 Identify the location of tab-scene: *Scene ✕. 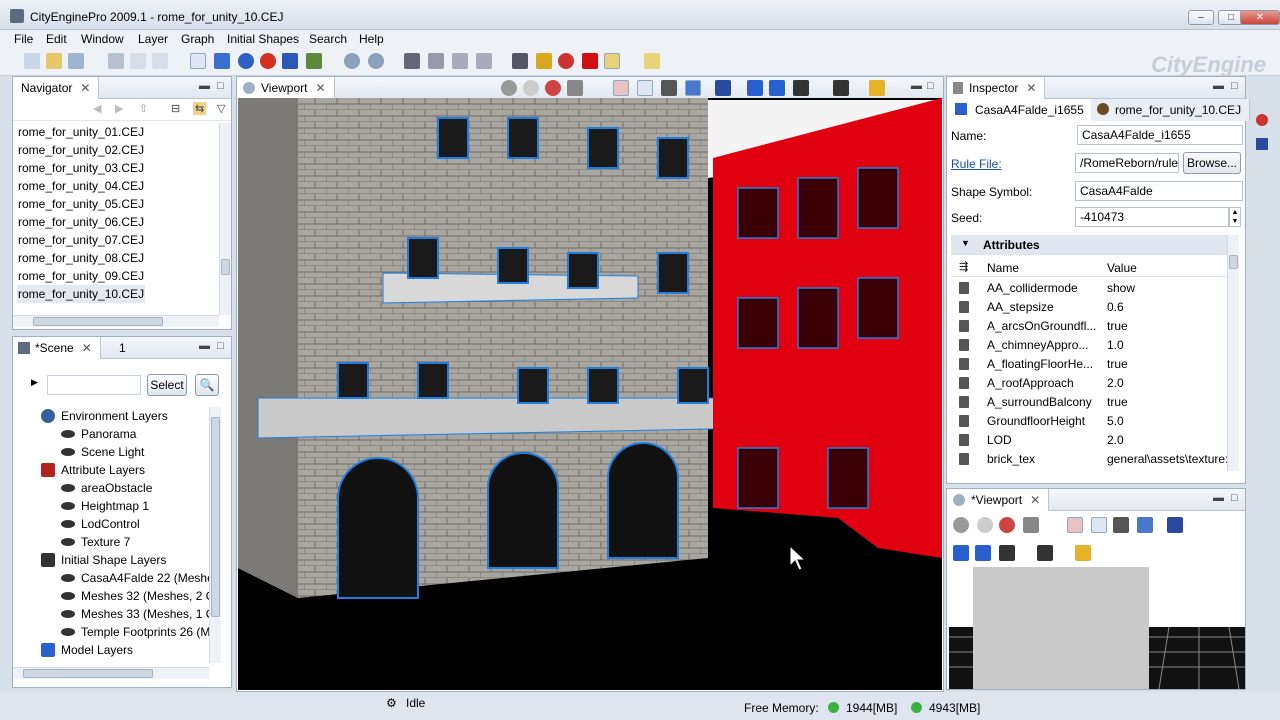
(57, 348).